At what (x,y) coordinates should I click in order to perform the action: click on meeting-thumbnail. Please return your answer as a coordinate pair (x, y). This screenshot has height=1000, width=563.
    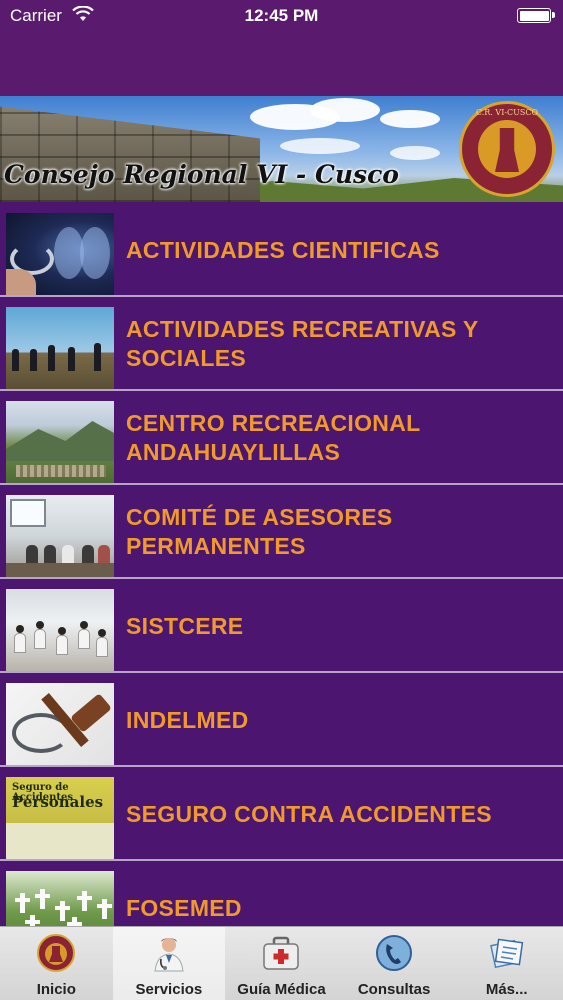
    Looking at the image, I should click on (60, 536).